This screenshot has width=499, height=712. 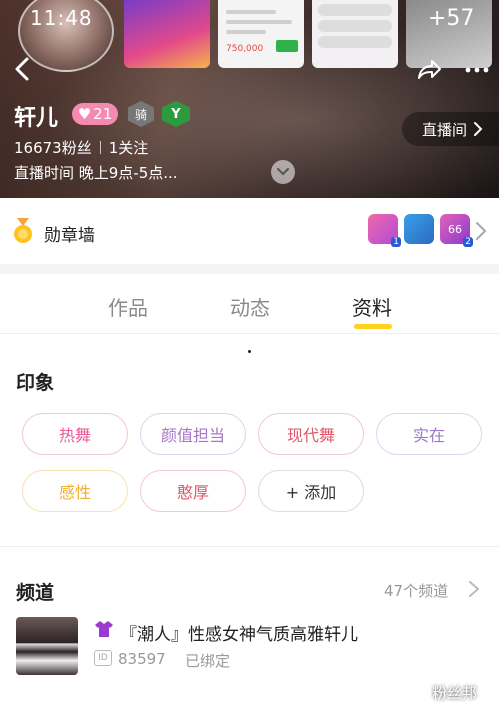 I want to click on level-badge: ♥ 21, so click(x=95, y=114).